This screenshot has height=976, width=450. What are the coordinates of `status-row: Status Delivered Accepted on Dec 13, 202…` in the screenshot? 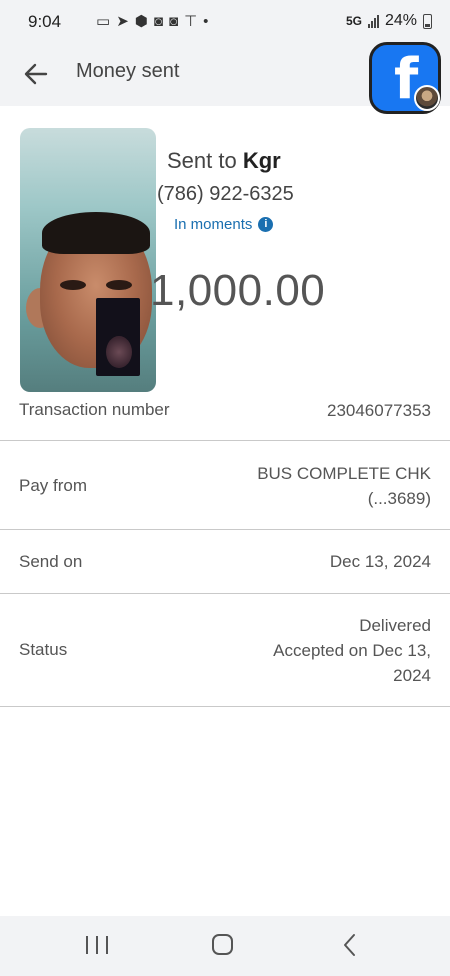 It's located at (225, 650).